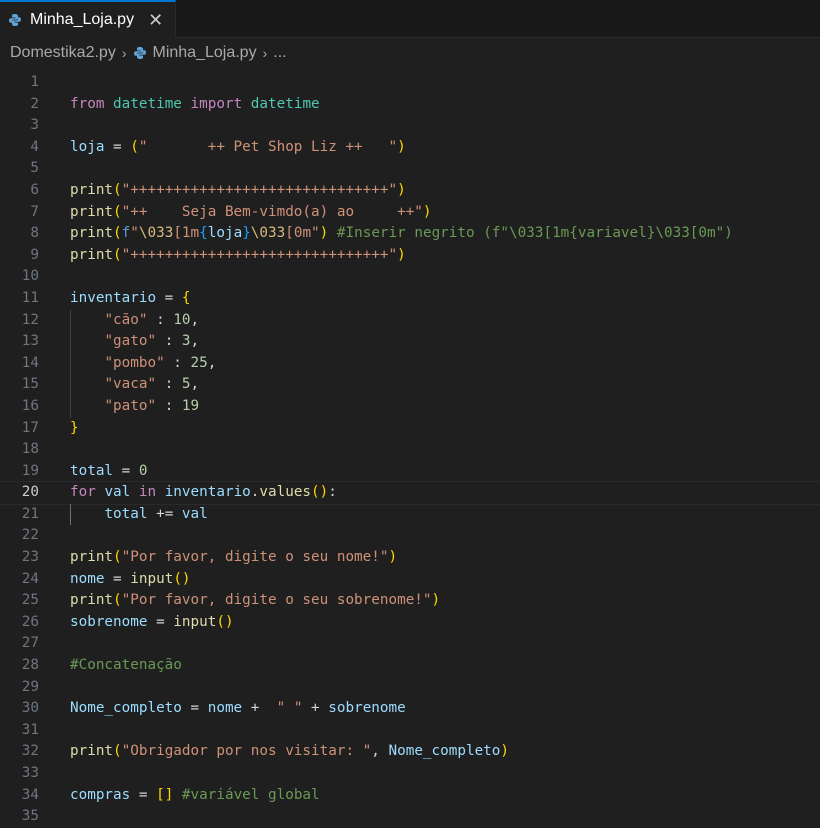  I want to click on code-text: compras = [] #variável global, so click(195, 794).